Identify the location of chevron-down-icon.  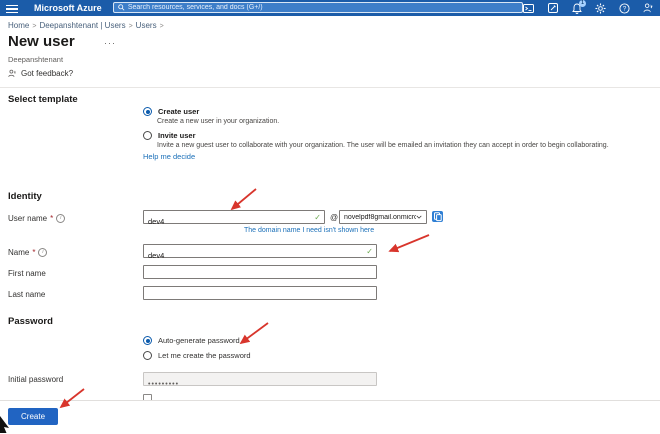
(419, 217).